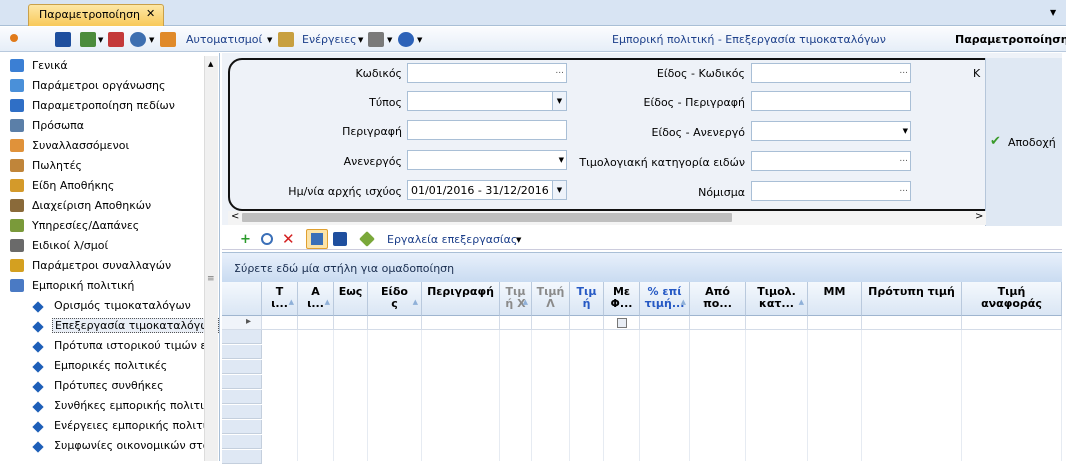  I want to click on col-type-header: Τι... ▲, so click(280, 299).